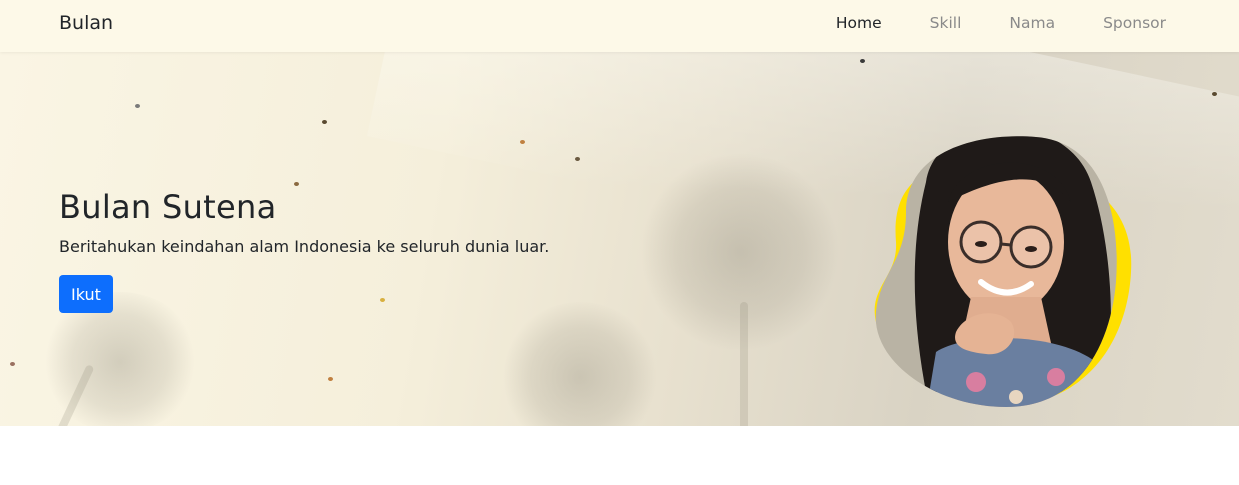 The image size is (1239, 485). Describe the element at coordinates (1134, 23) in the screenshot. I see `nav-link-sponsor: Sponsor` at that location.